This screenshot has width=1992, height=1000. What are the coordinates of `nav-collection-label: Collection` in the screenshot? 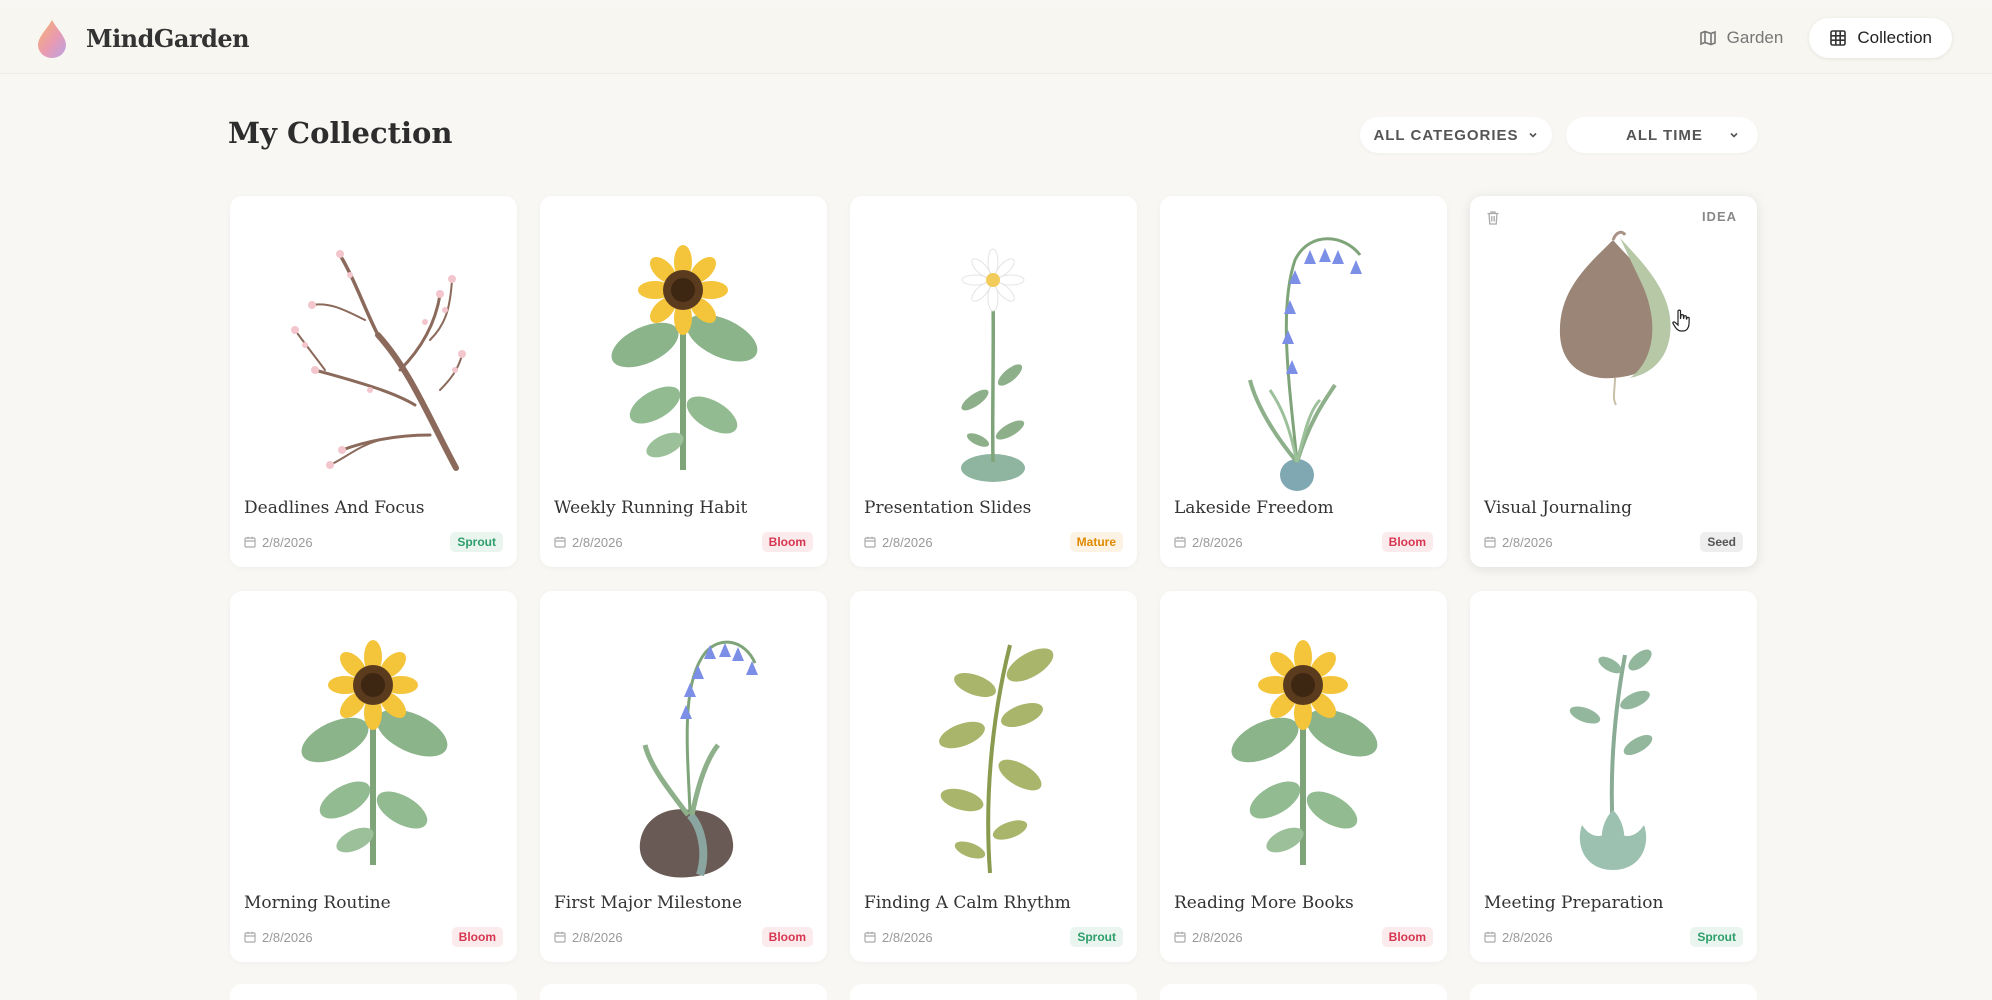 It's located at (1894, 37).